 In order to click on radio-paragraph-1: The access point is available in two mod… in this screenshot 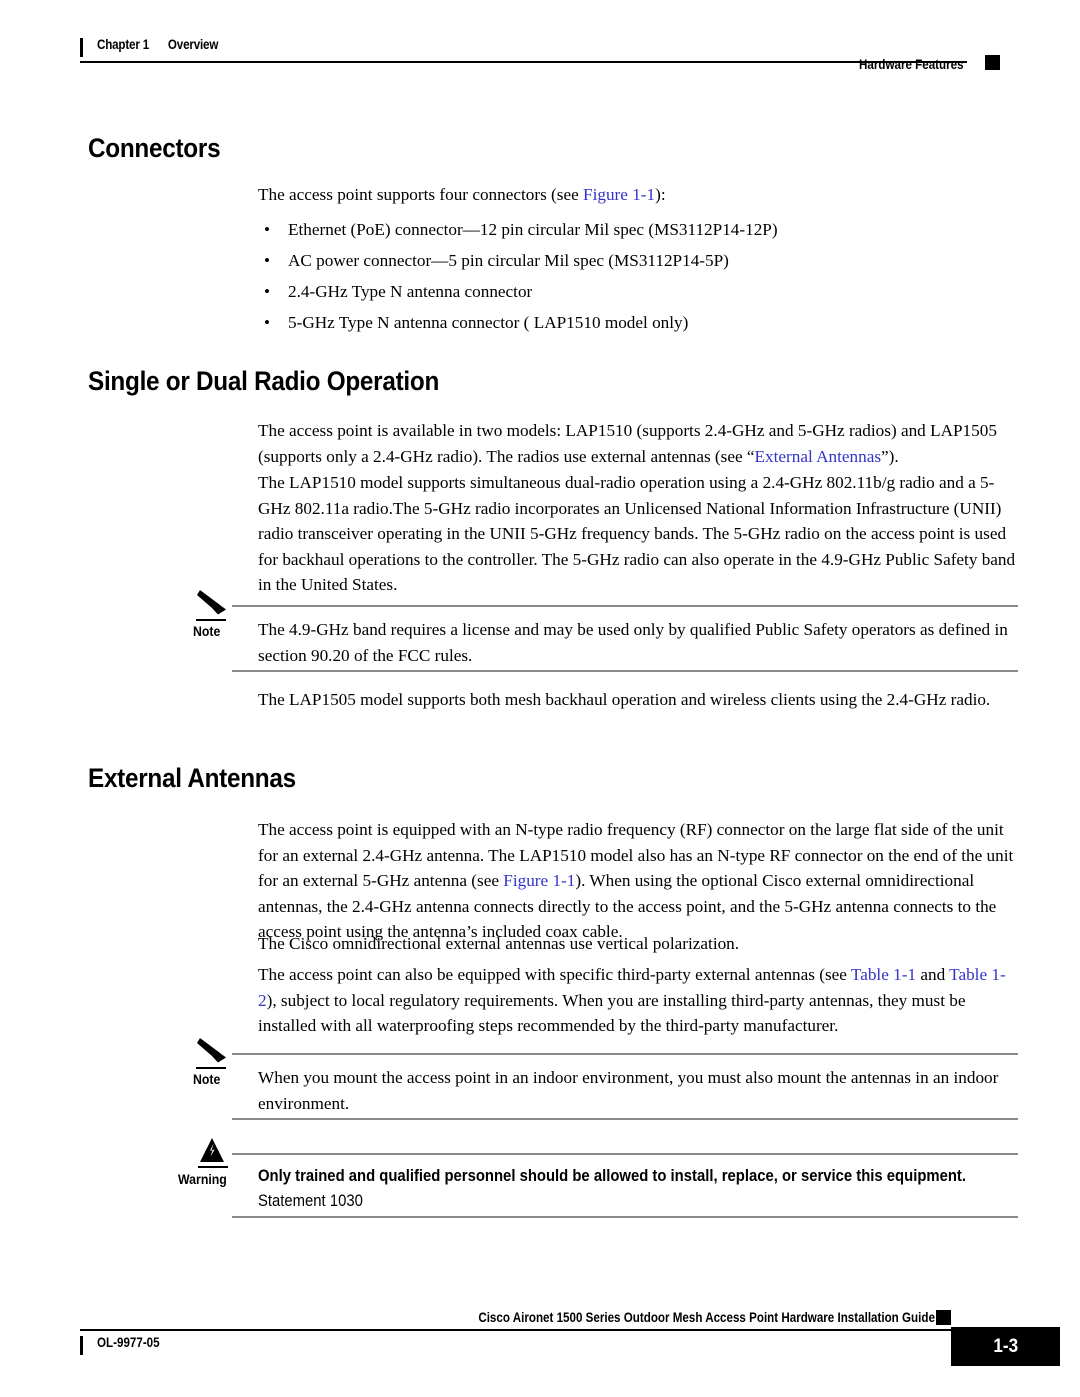, I will do `click(639, 443)`.